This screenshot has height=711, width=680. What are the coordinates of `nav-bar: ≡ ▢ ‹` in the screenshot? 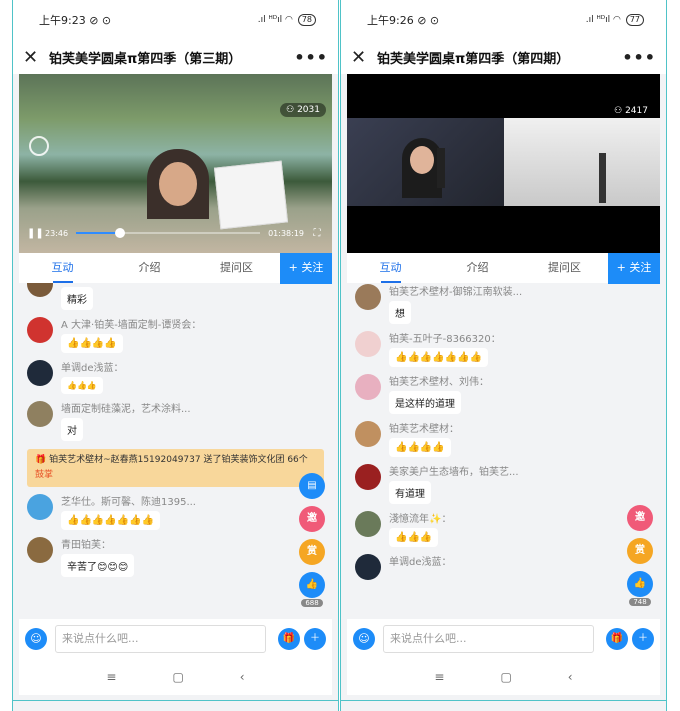 It's located at (503, 677).